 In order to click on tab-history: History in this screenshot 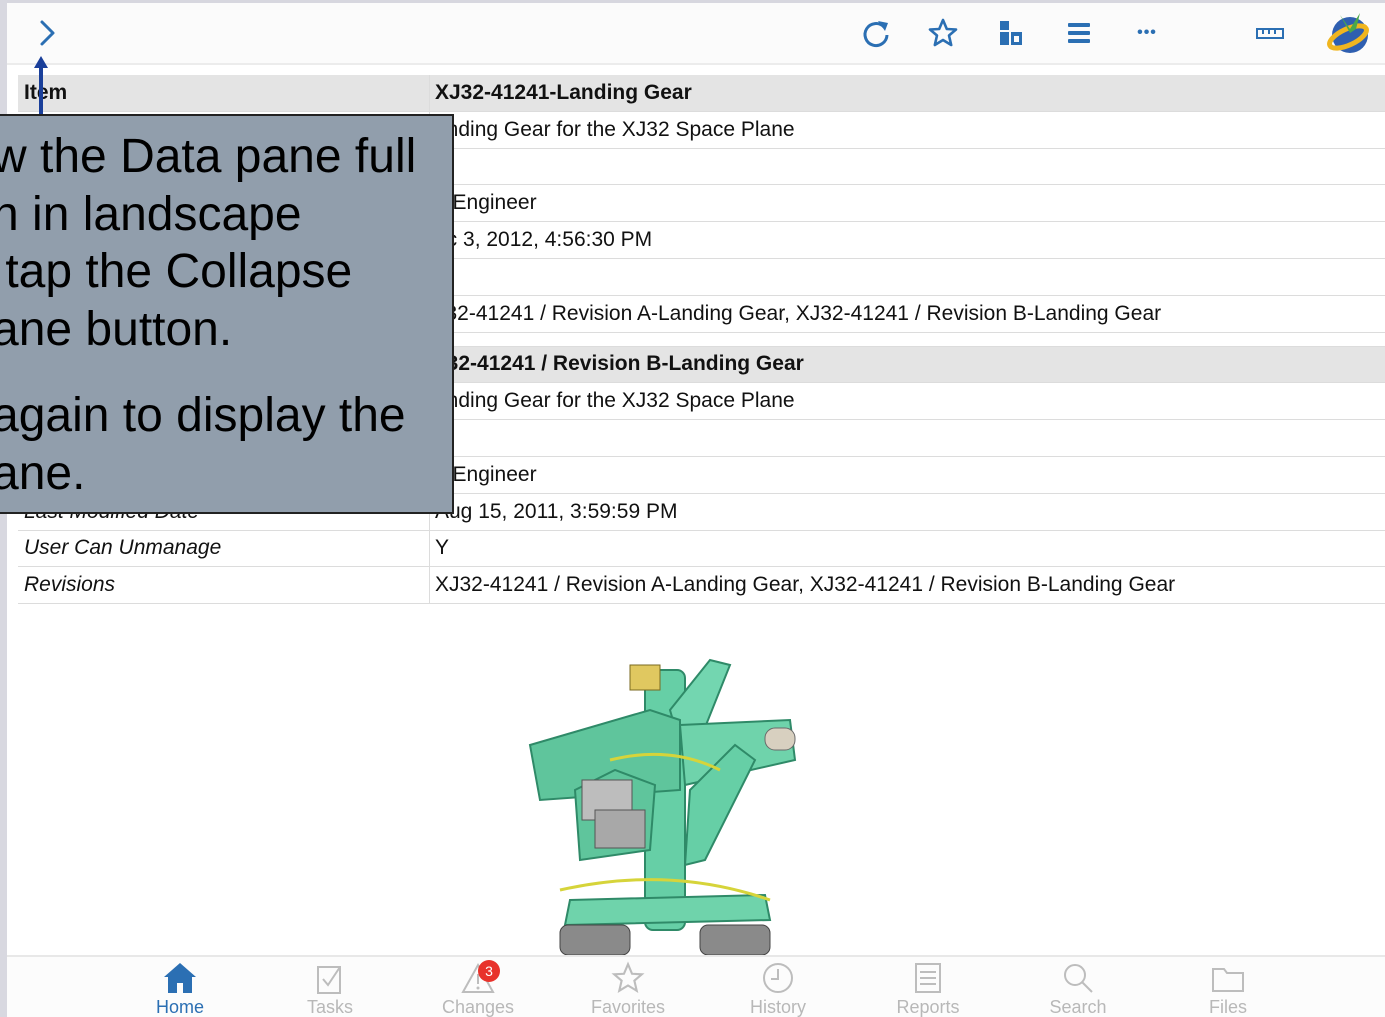, I will do `click(778, 988)`.